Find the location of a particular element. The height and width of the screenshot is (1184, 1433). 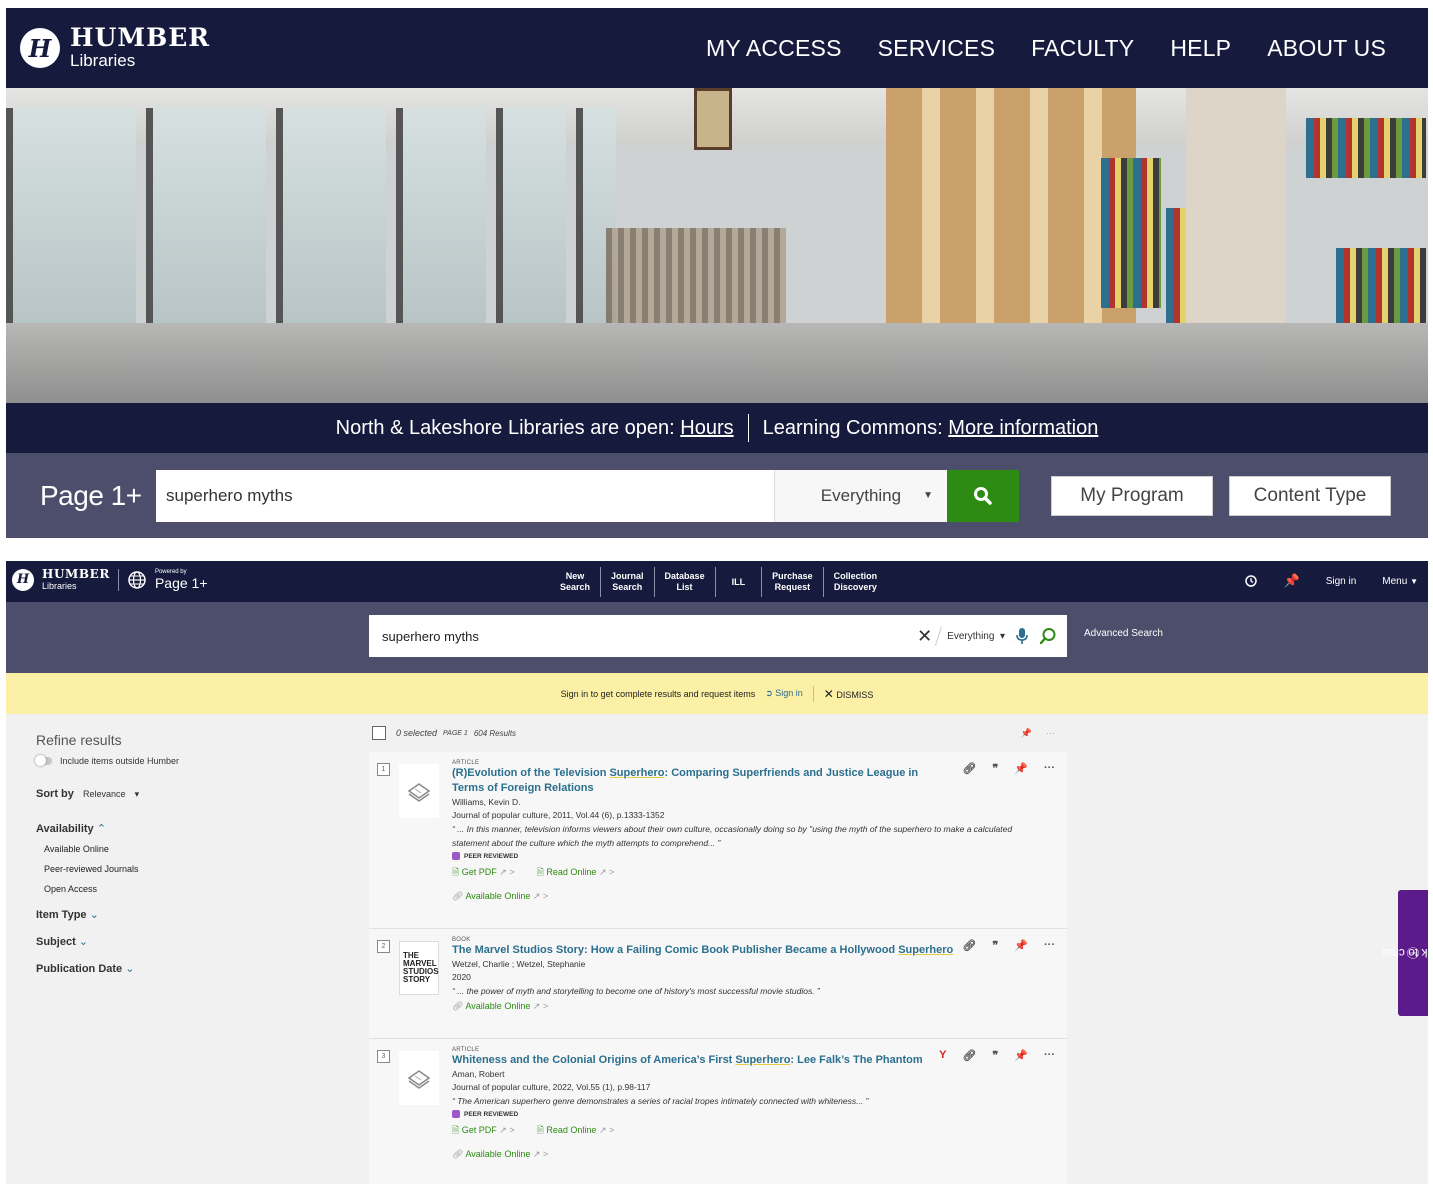

dismiss-button: ✕ DISMISS is located at coordinates (849, 694).